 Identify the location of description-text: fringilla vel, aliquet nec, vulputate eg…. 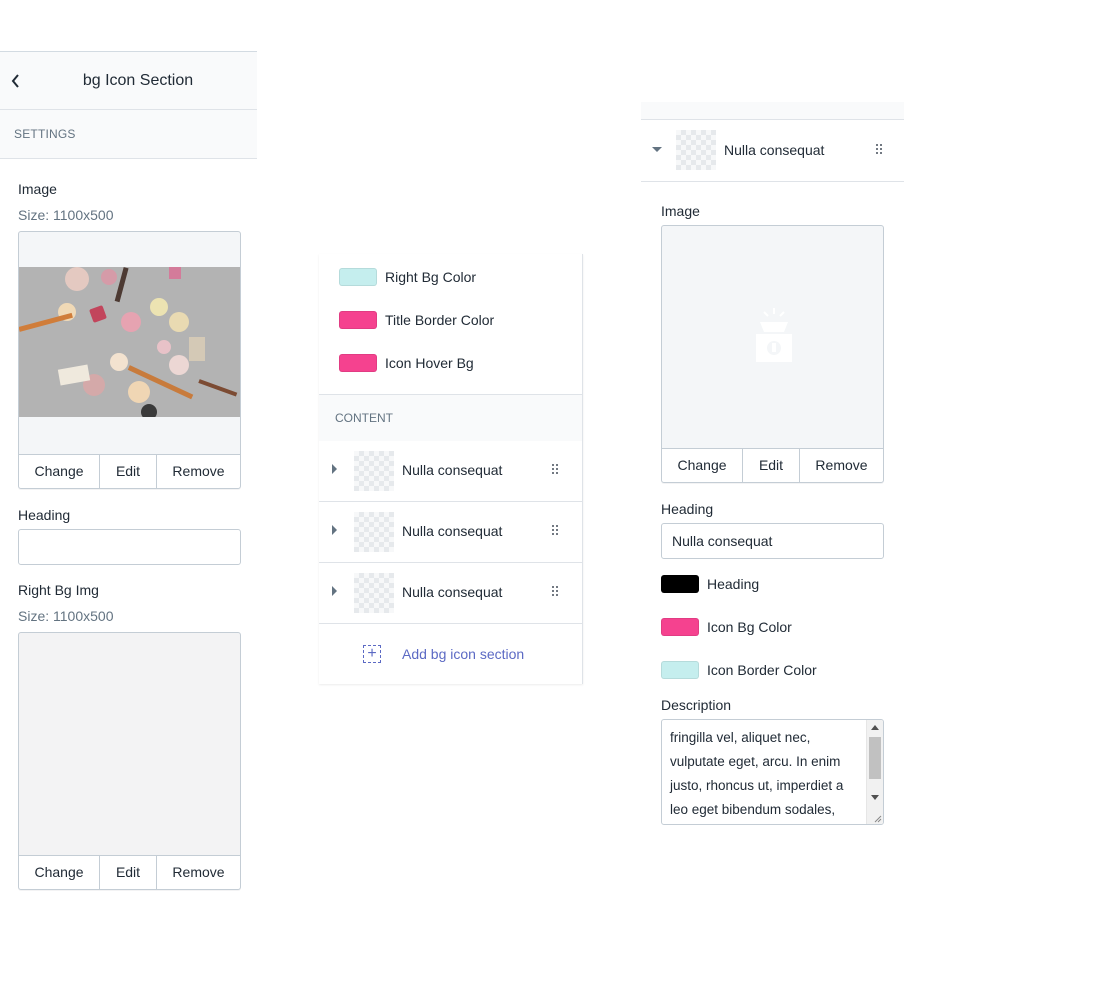
(757, 773).